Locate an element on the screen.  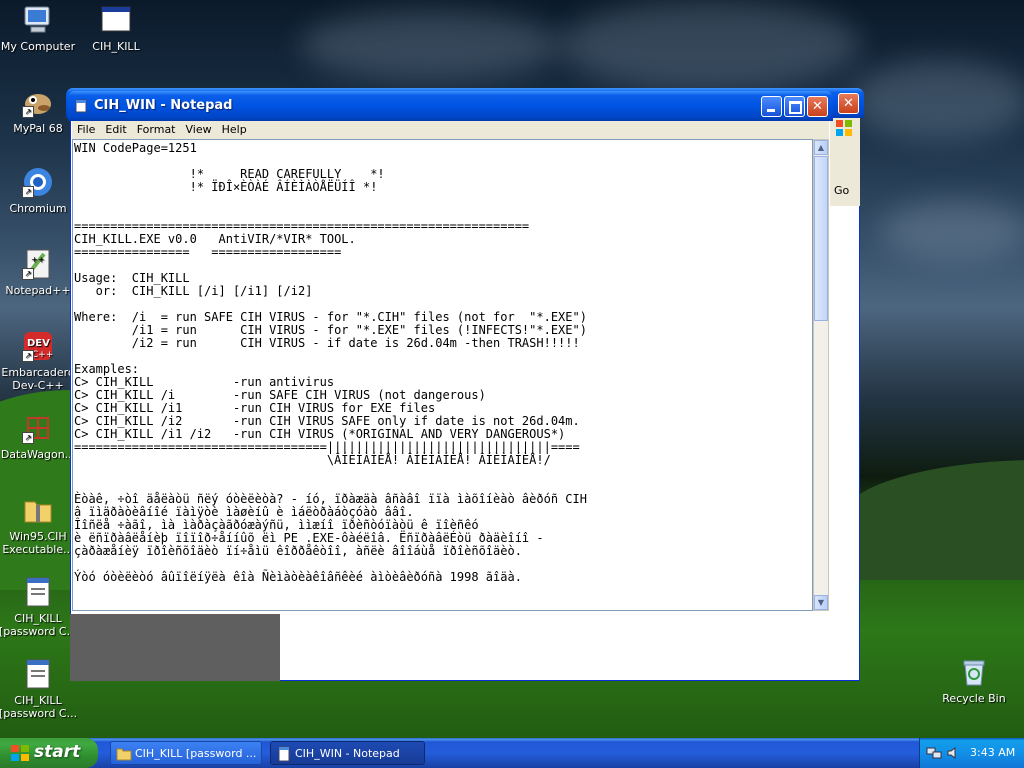
start-button: start is located at coordinates (49, 753).